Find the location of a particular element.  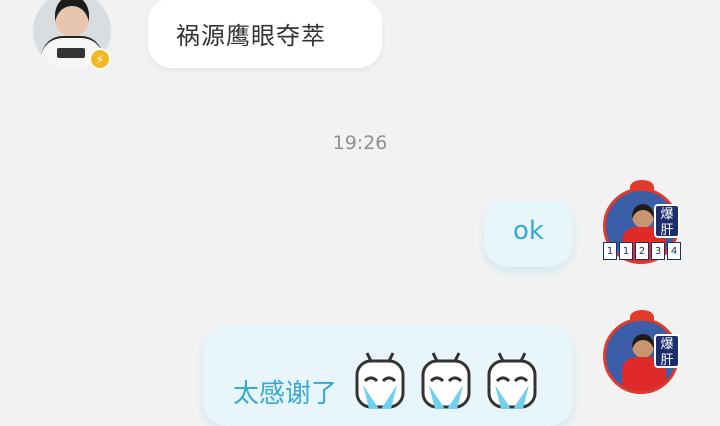

sent-message-bubble: ok is located at coordinates (528, 233).